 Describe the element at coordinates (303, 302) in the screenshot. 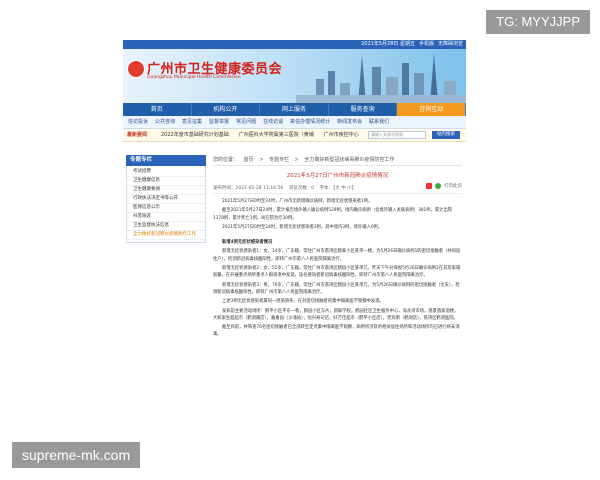

I see `article-paragraph: 上述3例无症状感染者属同一感染链条，在对密切接触者的集中隔离医学观察中发现。` at that location.